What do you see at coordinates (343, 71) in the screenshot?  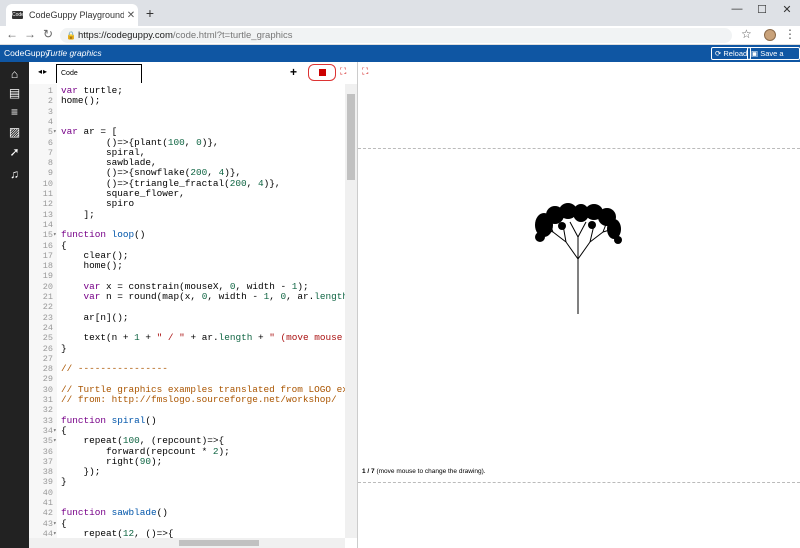 I see `expand-editor-icon: ⛶` at bounding box center [343, 71].